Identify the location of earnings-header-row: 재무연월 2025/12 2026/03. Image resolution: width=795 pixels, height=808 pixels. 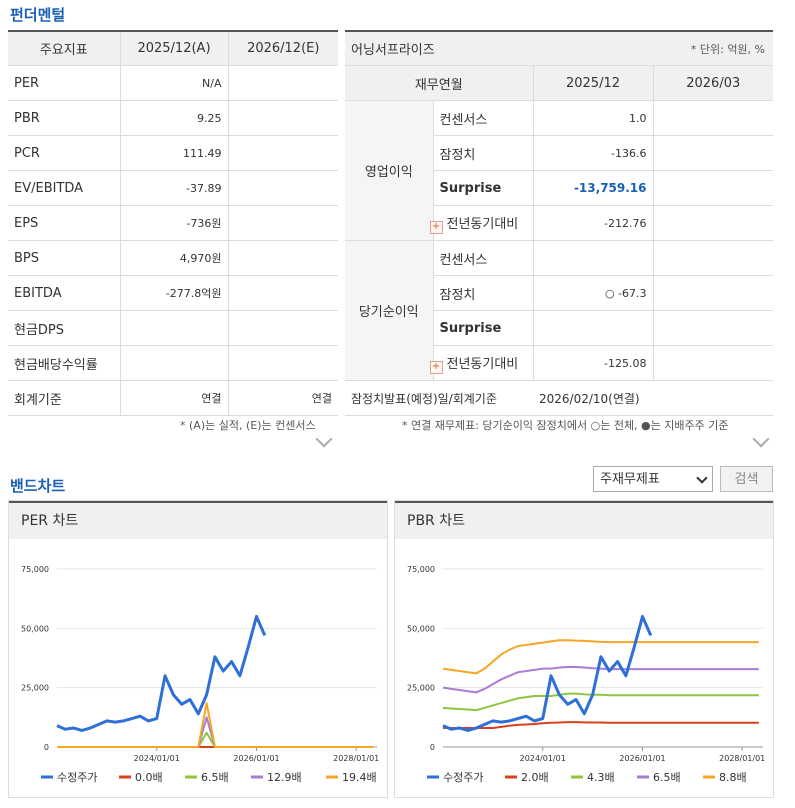
(559, 83).